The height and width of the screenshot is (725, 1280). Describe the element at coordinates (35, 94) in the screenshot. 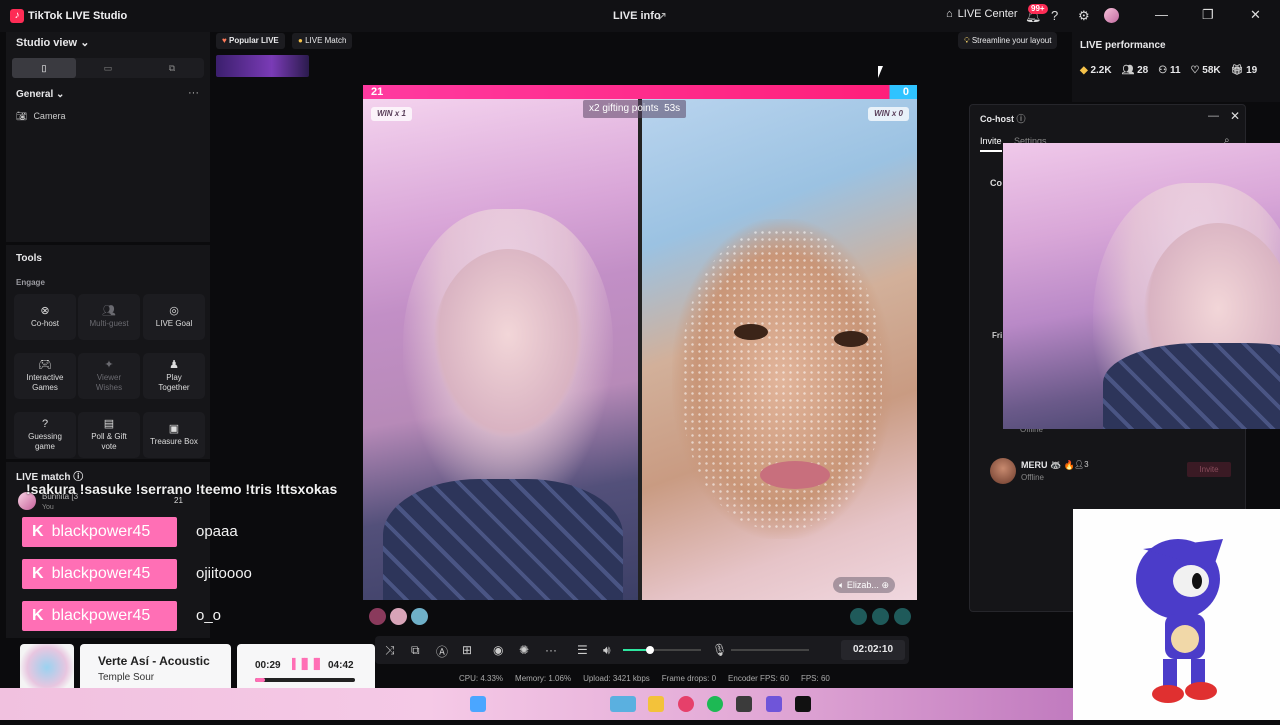

I see `general-label: General` at that location.